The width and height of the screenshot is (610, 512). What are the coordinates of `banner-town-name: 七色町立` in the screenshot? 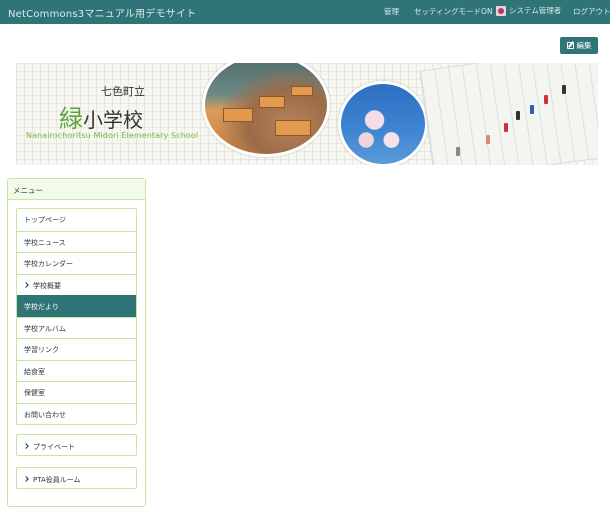 It's located at (123, 91).